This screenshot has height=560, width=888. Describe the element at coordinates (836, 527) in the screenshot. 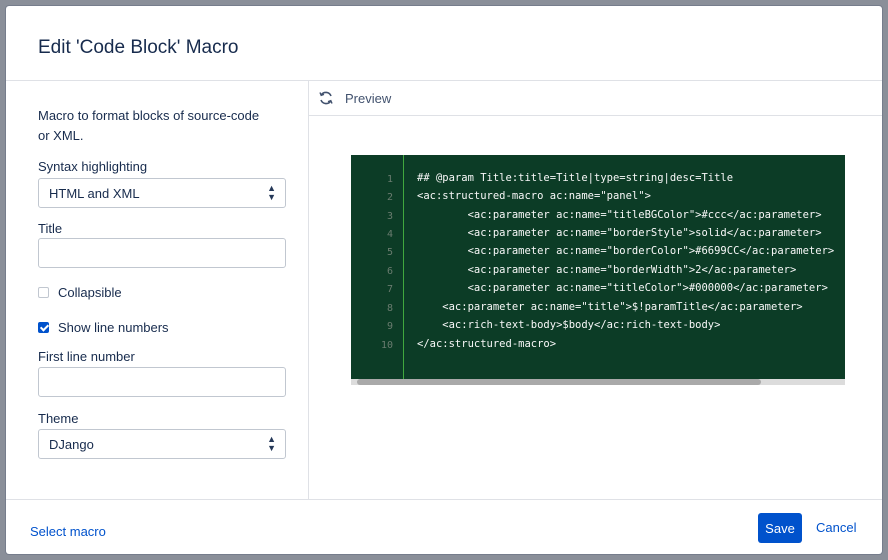

I see `cancel-button: Cancel` at that location.